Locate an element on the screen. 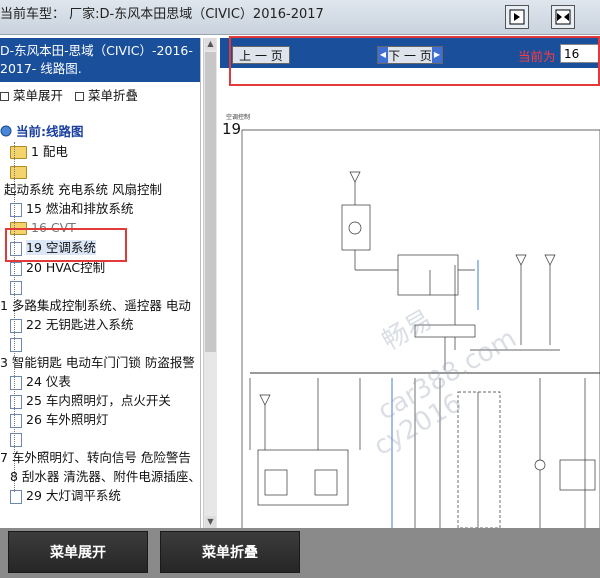 The width and height of the screenshot is (600, 578). tree-item: 24 仪表 is located at coordinates (40, 382).